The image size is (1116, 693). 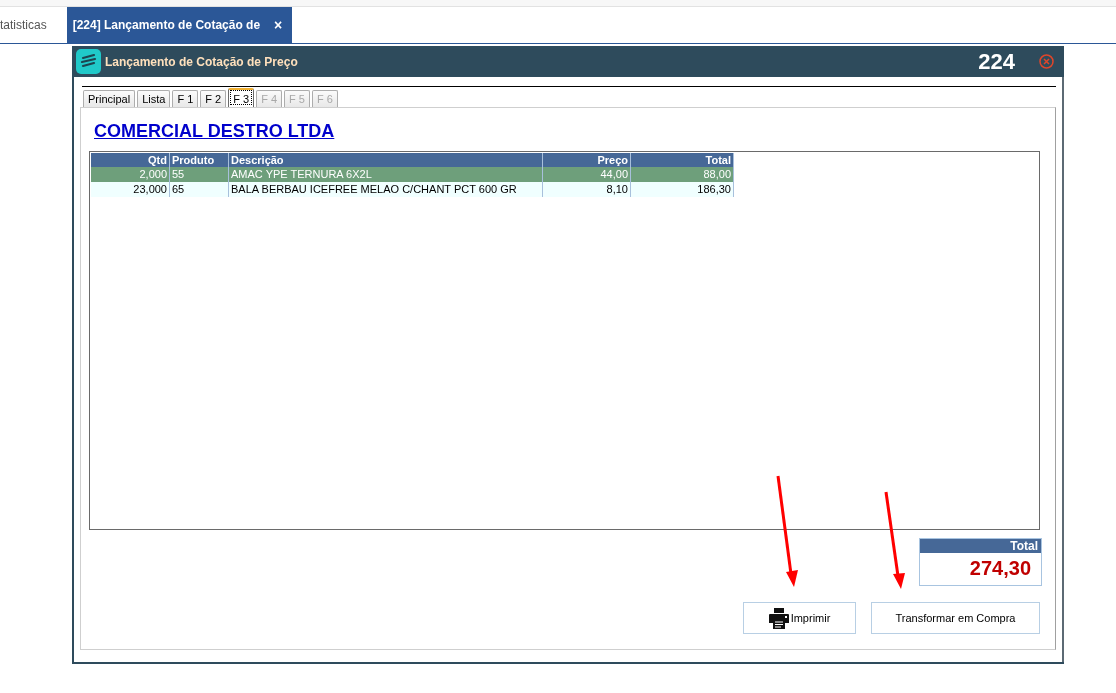 What do you see at coordinates (799, 618) in the screenshot?
I see `print-button: Imprimir` at bounding box center [799, 618].